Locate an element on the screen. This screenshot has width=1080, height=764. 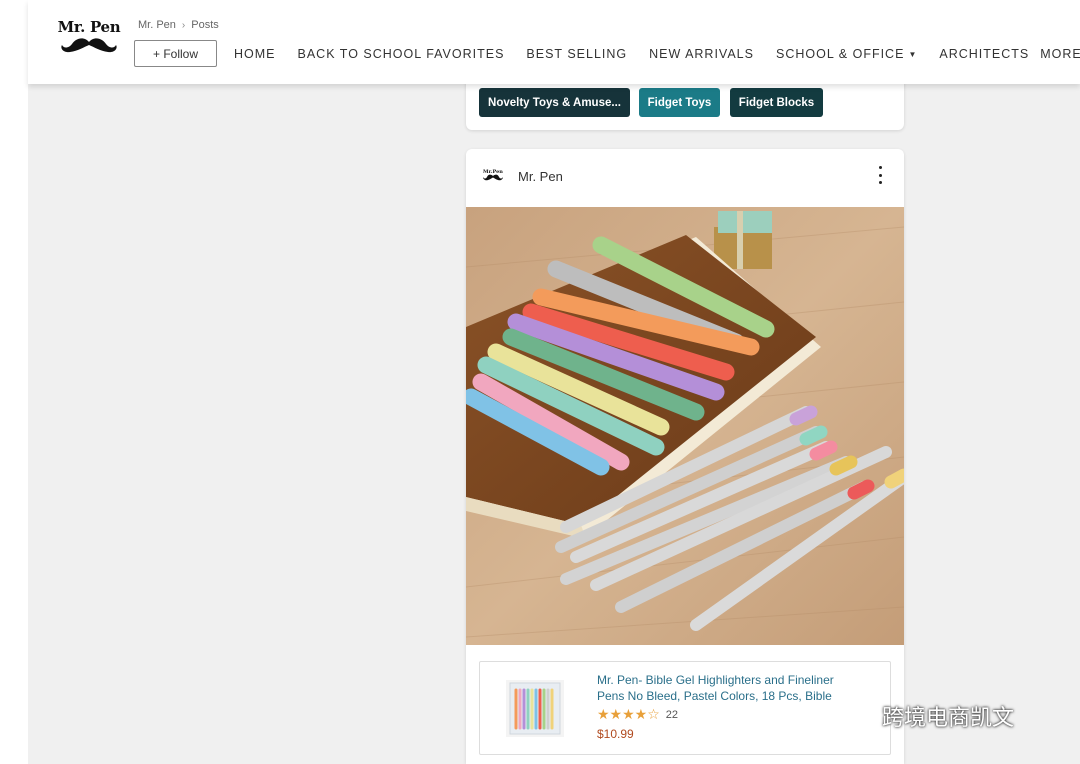
nav-more-label: MORE is located at coordinates (1060, 54).